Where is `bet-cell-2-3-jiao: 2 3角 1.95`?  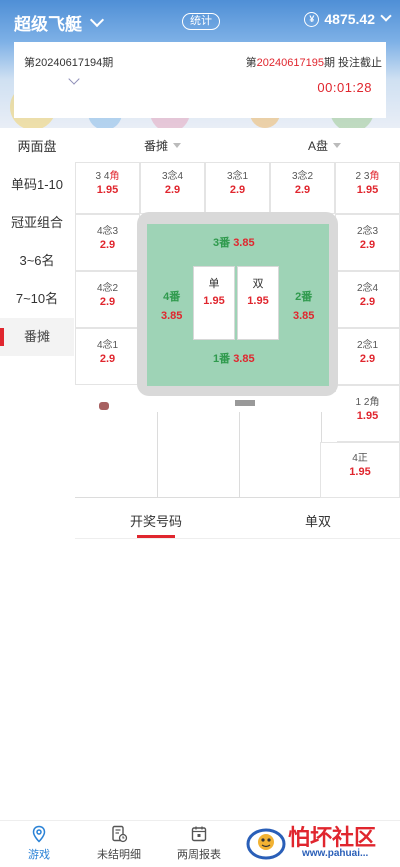
bet-cell-2-3-jiao: 2 3角 1.95 is located at coordinates (367, 188).